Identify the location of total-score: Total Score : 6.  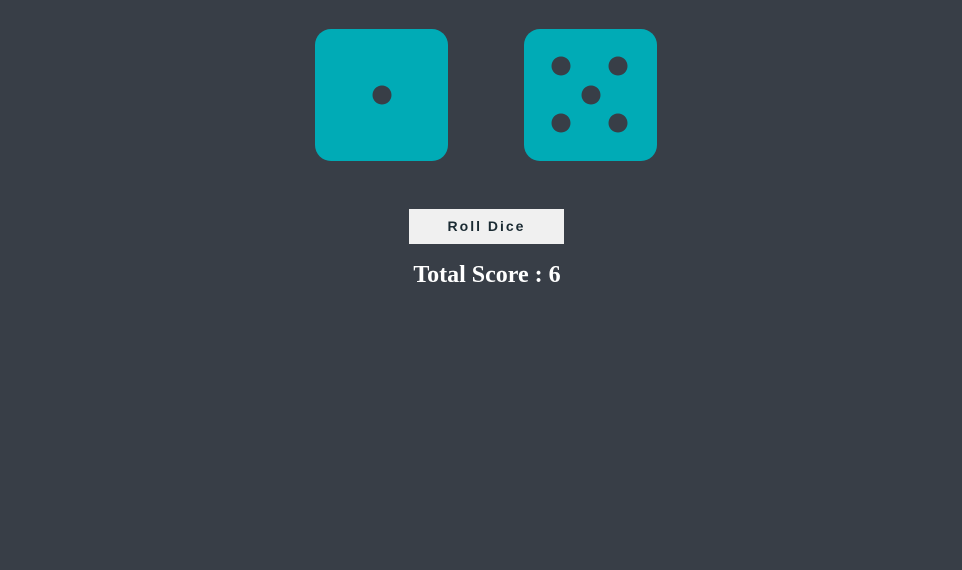
(481, 275).